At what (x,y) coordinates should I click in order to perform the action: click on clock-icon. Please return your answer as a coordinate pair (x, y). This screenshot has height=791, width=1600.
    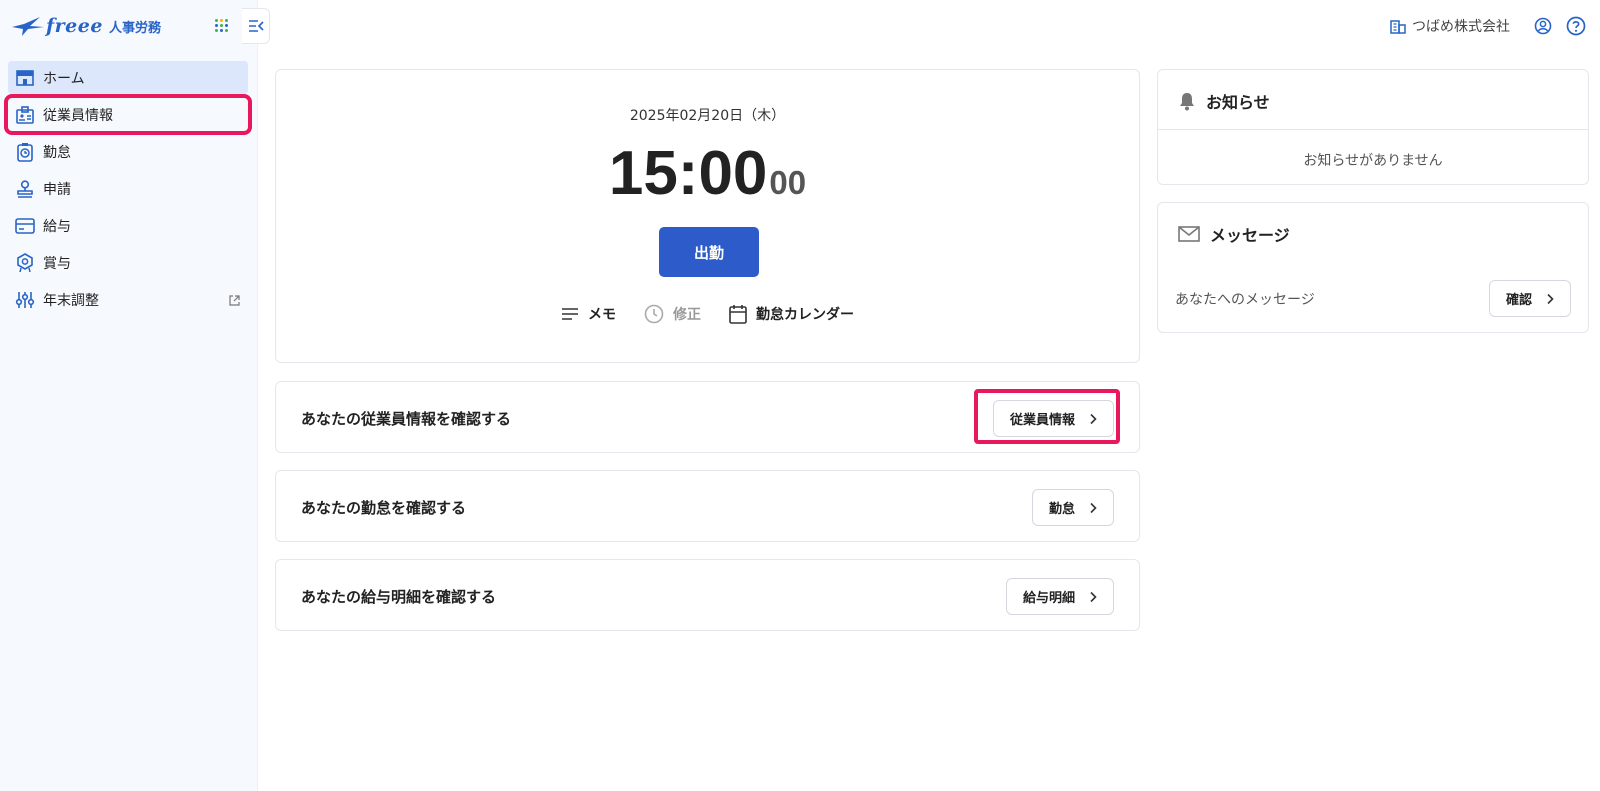
    Looking at the image, I should click on (654, 314).